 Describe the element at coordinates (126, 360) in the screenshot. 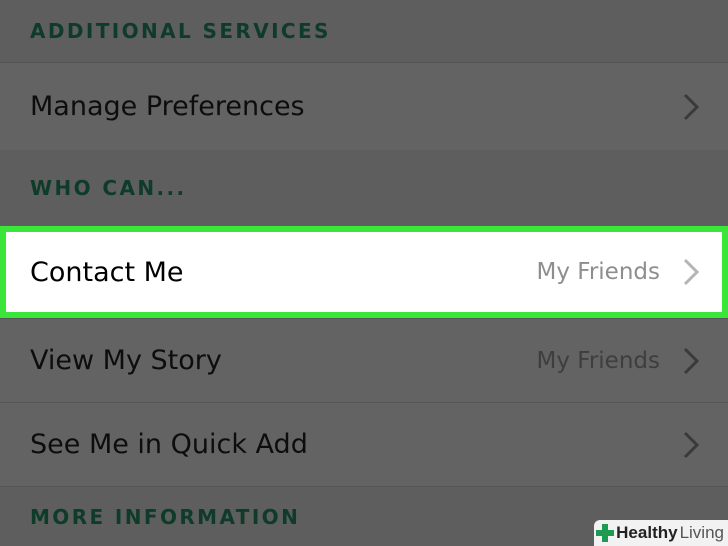

I see `view-my-story-label: View My Story` at that location.